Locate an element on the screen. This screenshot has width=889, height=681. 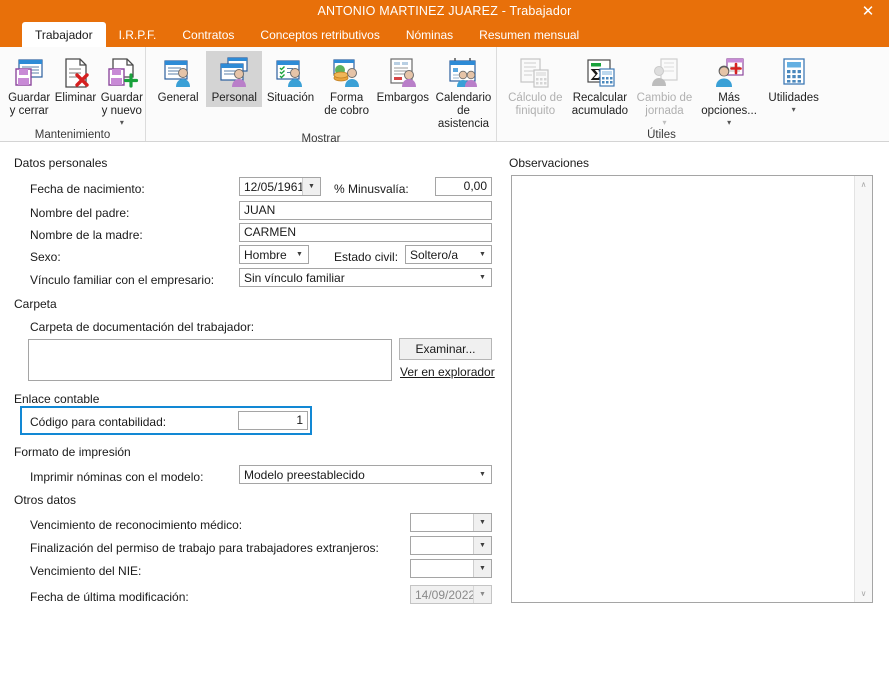
sexo-select: Hombre ▼ is located at coordinates (274, 254).